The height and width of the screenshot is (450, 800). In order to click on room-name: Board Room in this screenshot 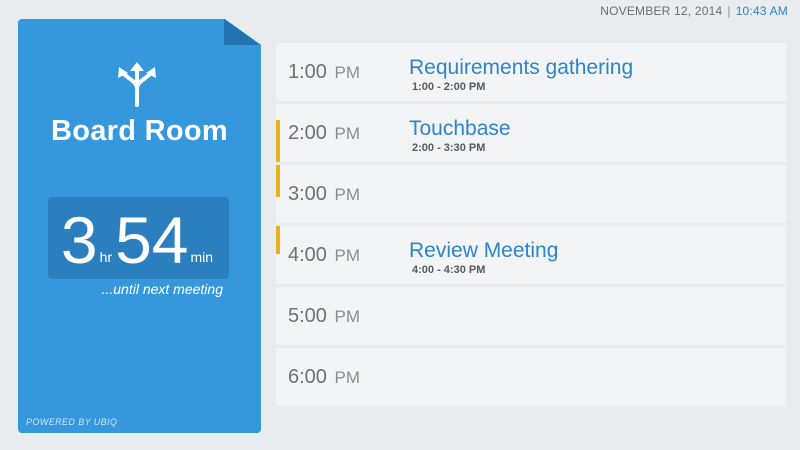, I will do `click(139, 131)`.